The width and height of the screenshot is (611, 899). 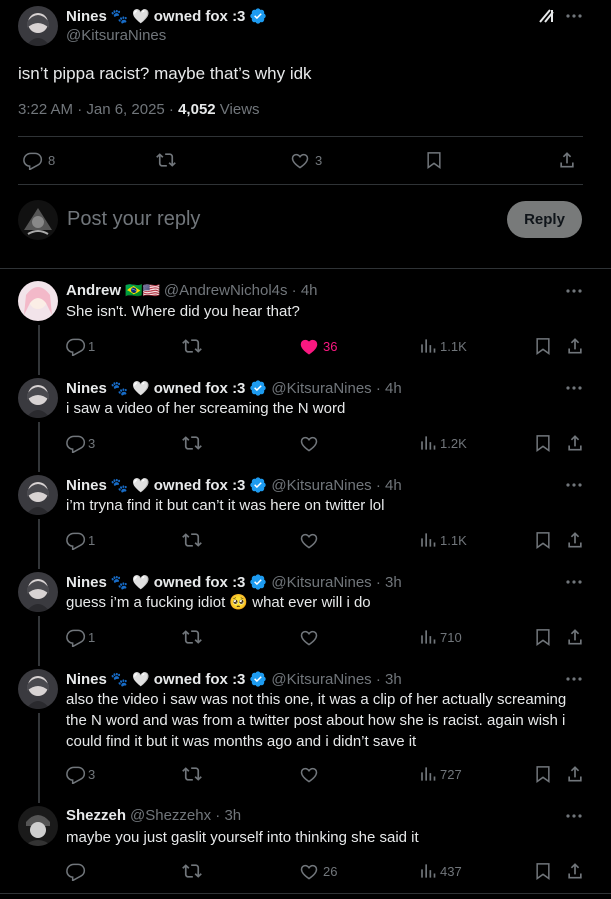 I want to click on author-line: Nines 🐾 🤍 owned fox :3, so click(x=166, y=16).